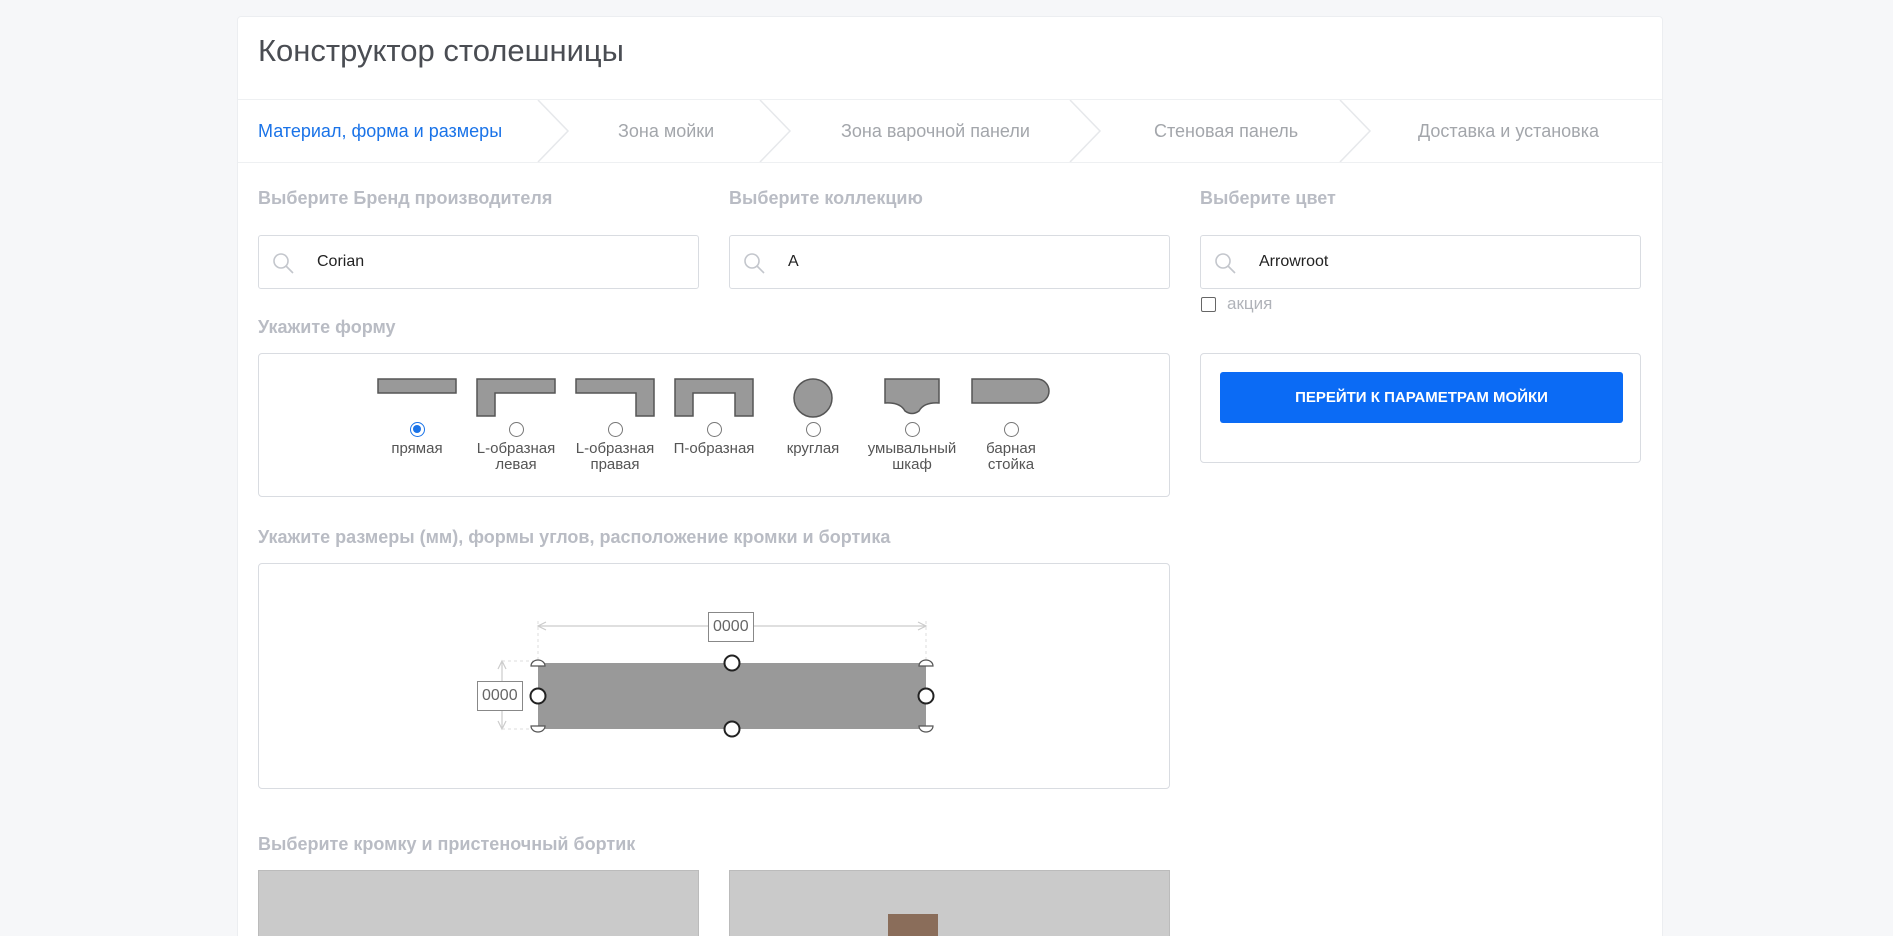 The image size is (1893, 936). Describe the element at coordinates (500, 696) in the screenshot. I see `height-input: 0000` at that location.